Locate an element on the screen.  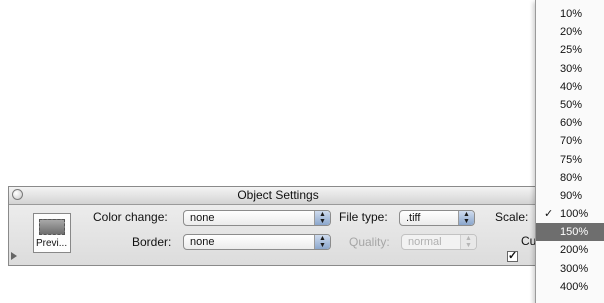
scale-menu-item-label: 50% is located at coordinates (571, 104).